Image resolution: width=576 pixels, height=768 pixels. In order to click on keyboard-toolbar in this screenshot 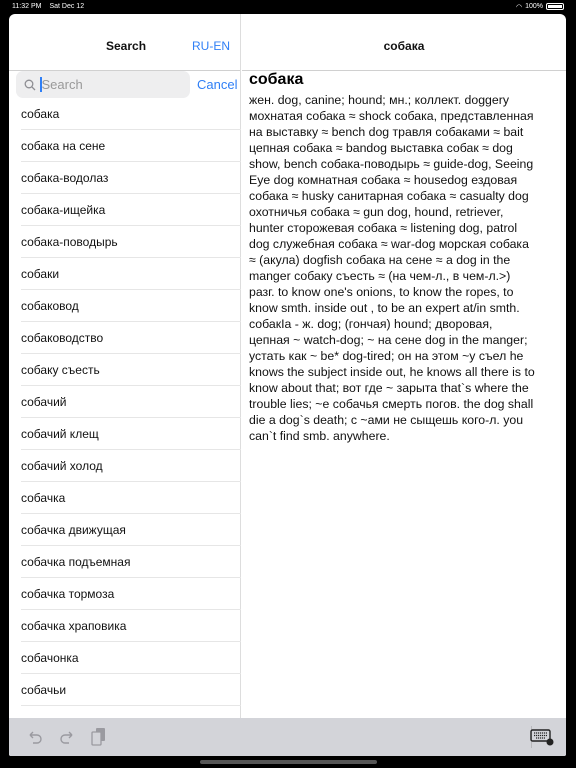, I will do `click(287, 737)`.